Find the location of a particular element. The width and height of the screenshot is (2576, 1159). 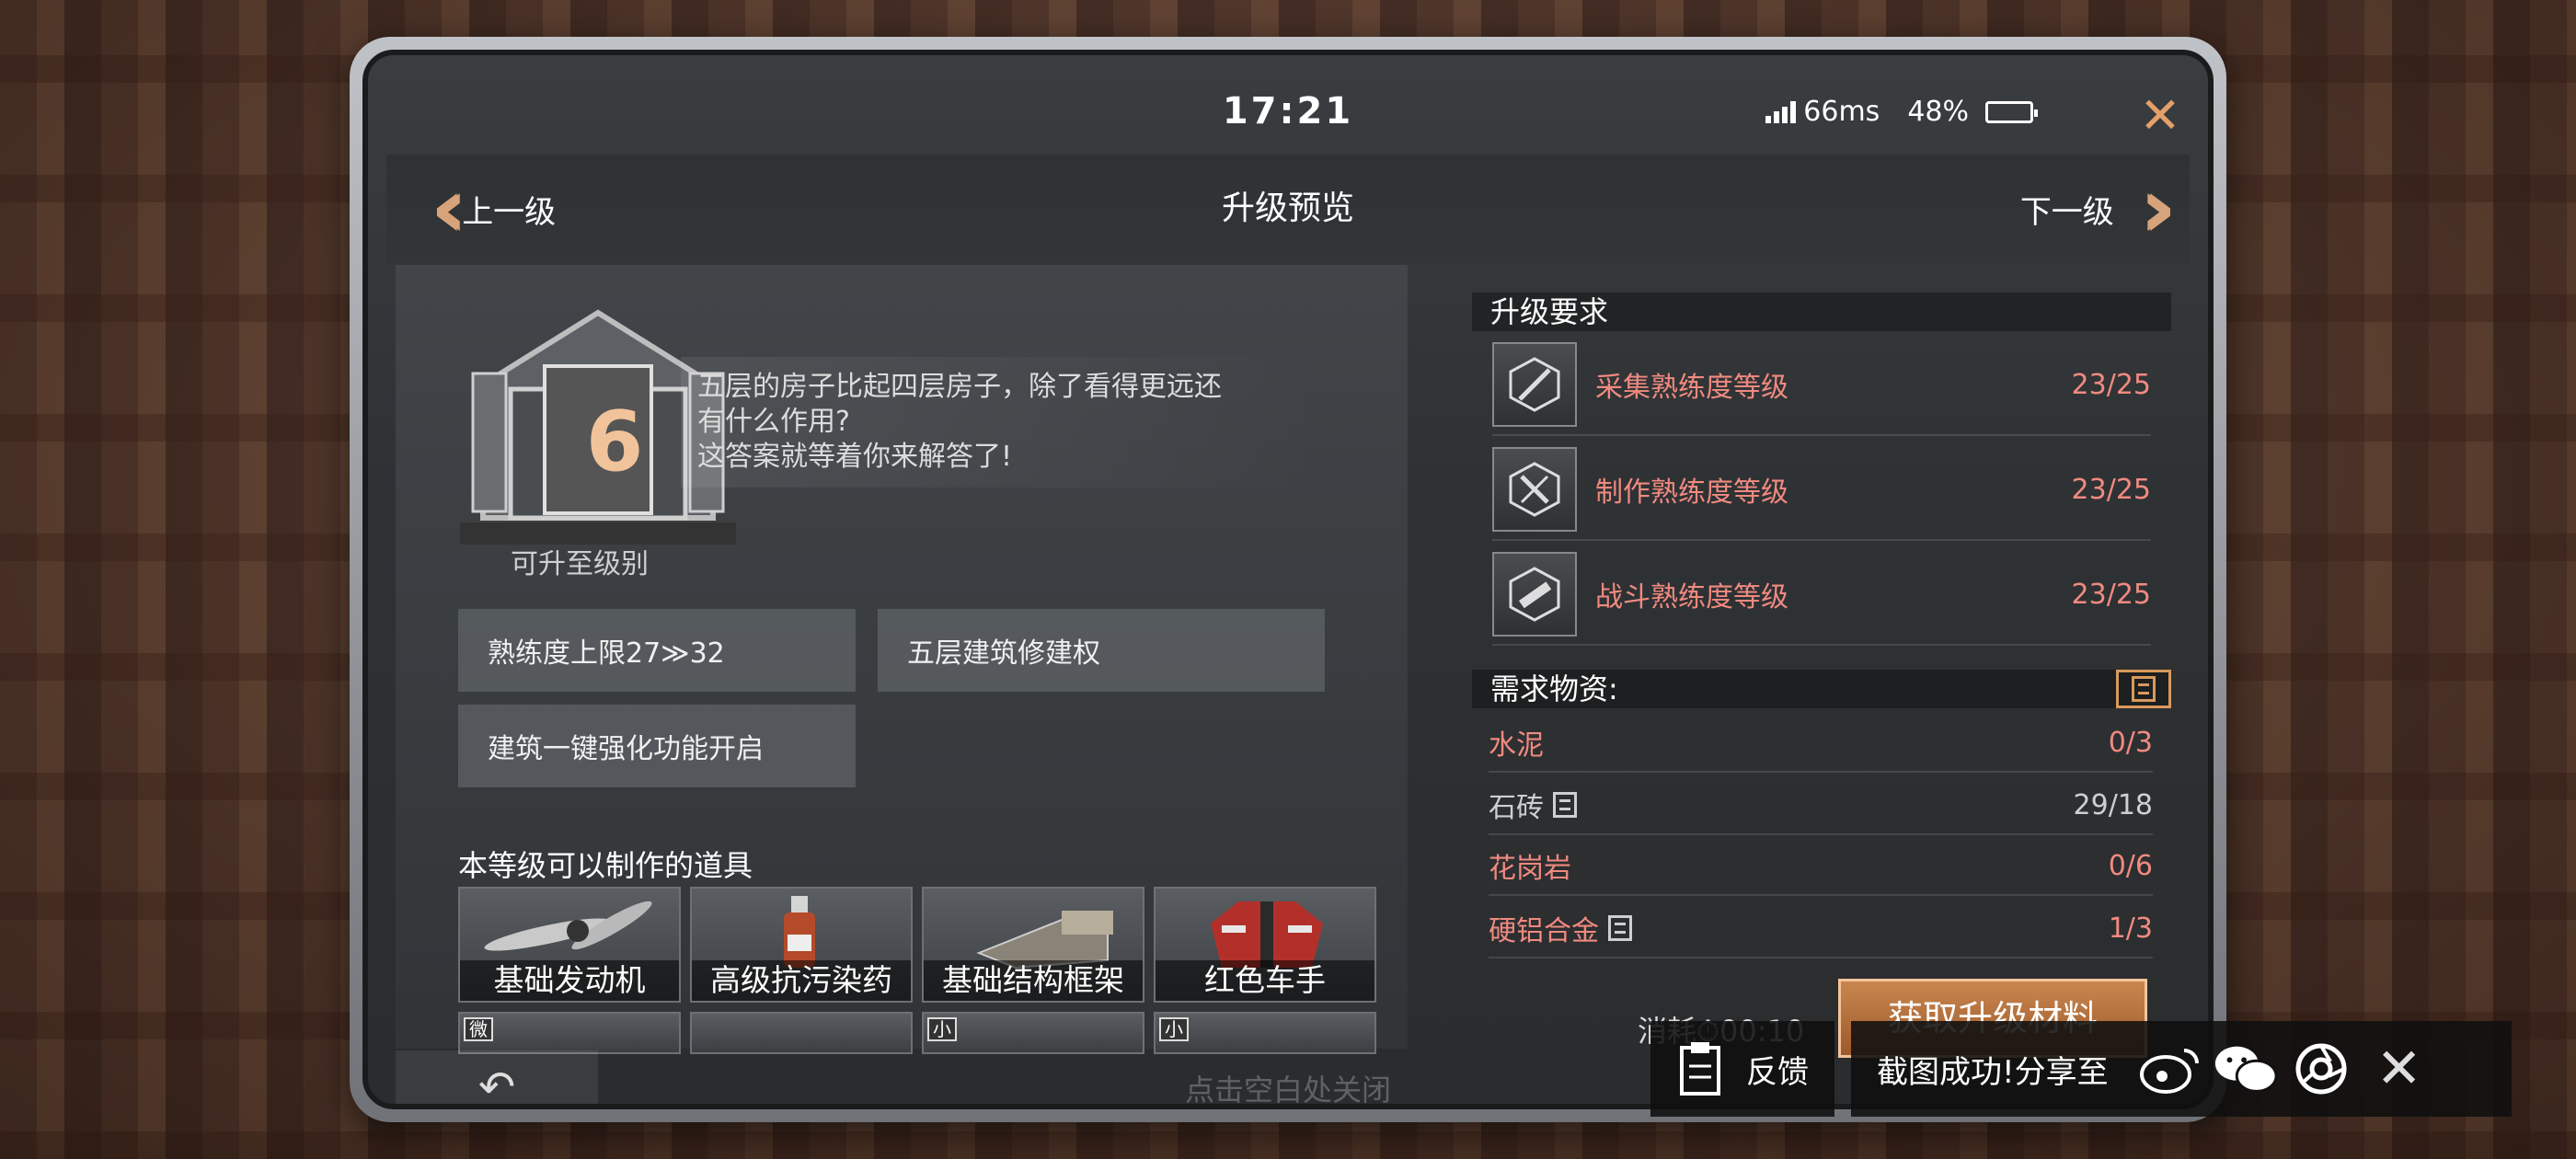

material-row: 水泥 0/3 is located at coordinates (1821, 743).